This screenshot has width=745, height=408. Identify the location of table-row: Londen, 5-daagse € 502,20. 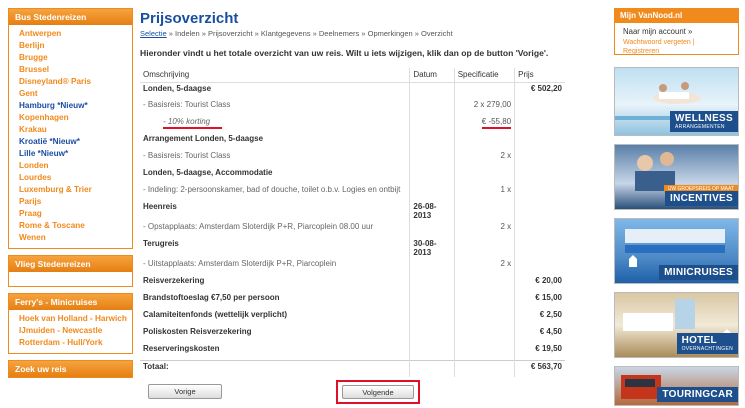
(352, 90).